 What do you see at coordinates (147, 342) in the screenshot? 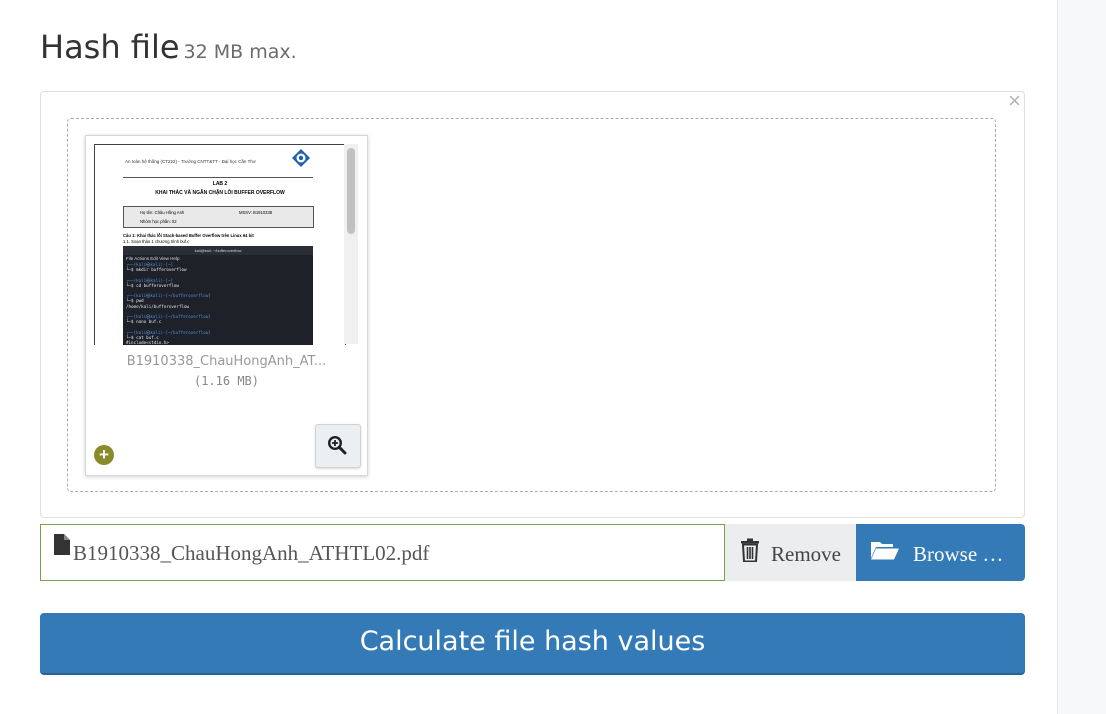
I see `terminal-line: #include<stdio.h>` at bounding box center [147, 342].